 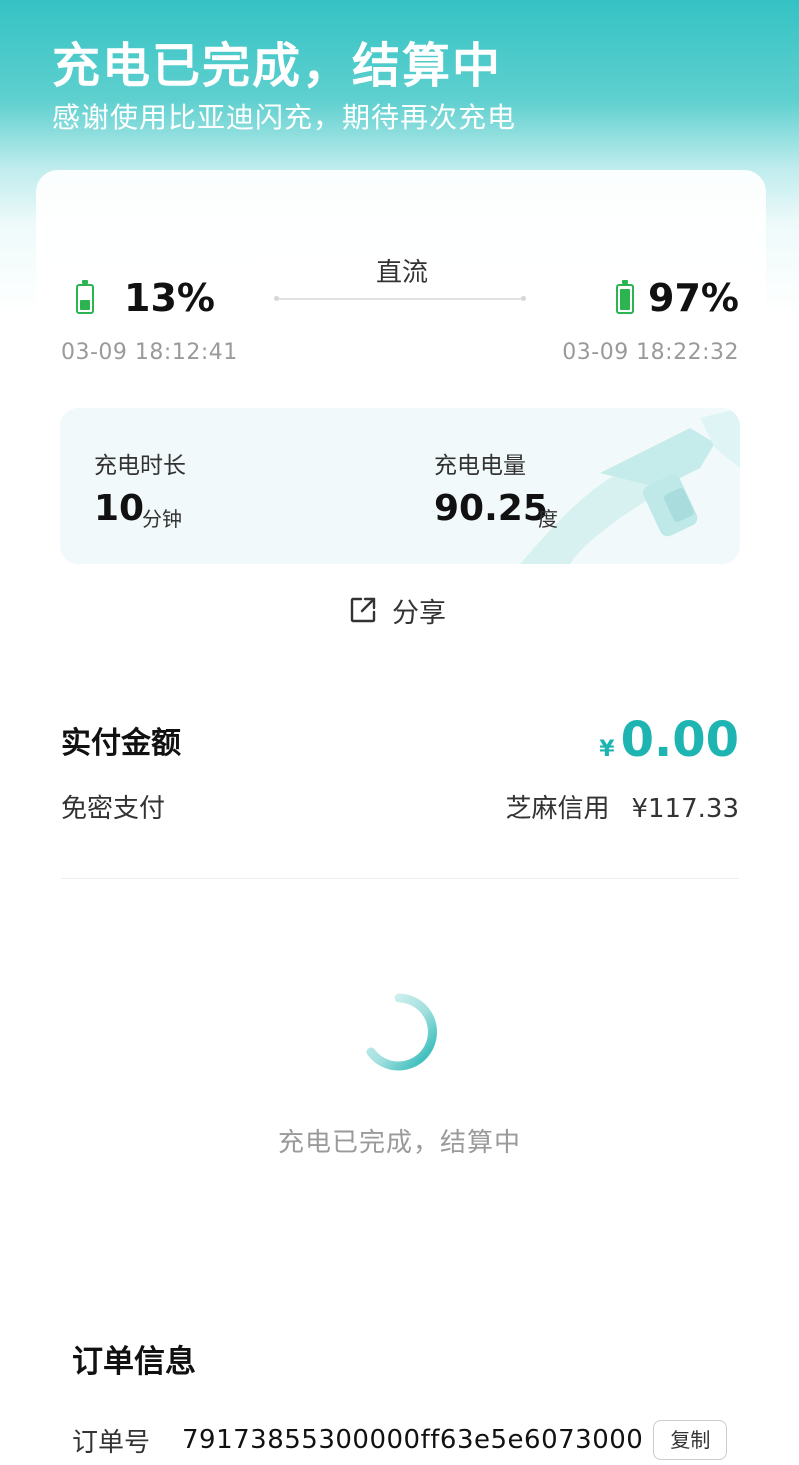 What do you see at coordinates (548, 519) in the screenshot?
I see `energy-unit: 度` at bounding box center [548, 519].